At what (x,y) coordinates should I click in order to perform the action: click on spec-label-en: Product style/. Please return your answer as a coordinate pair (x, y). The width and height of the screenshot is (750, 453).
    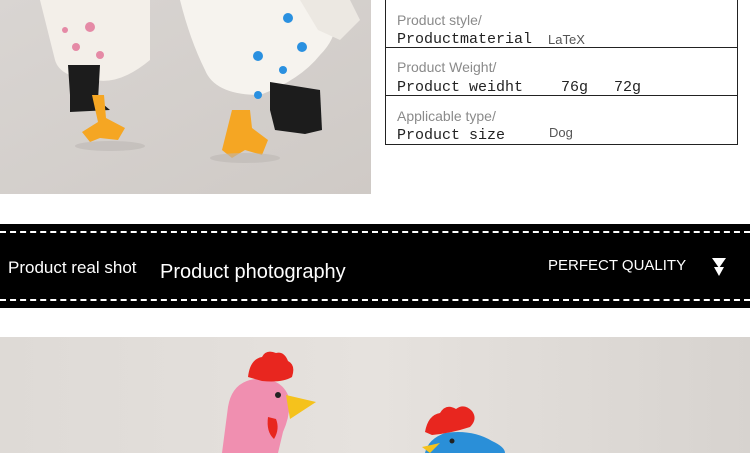
    Looking at the image, I should click on (439, 20).